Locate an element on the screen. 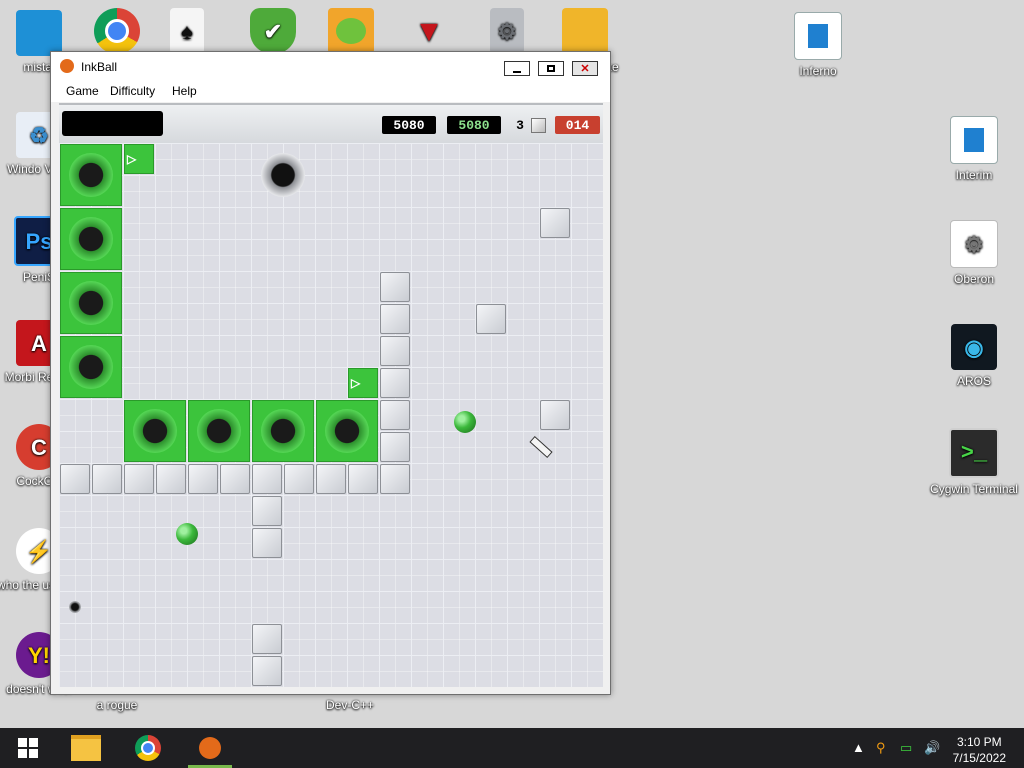 The height and width of the screenshot is (768, 1024). desktop-icon-cygwin-terminal: >_ Cygwin Terminal is located at coordinates (974, 462).